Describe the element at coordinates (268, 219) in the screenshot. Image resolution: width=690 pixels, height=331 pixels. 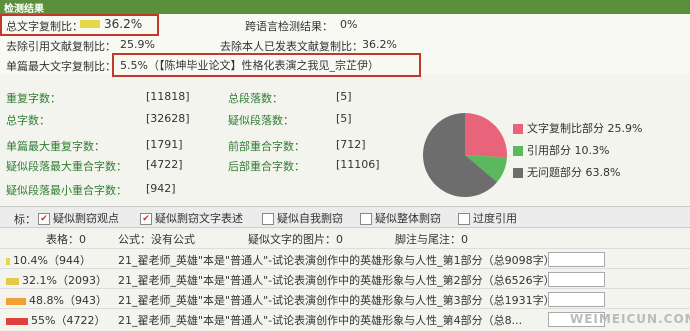
I see `checkbox-self-plagiarism` at that location.